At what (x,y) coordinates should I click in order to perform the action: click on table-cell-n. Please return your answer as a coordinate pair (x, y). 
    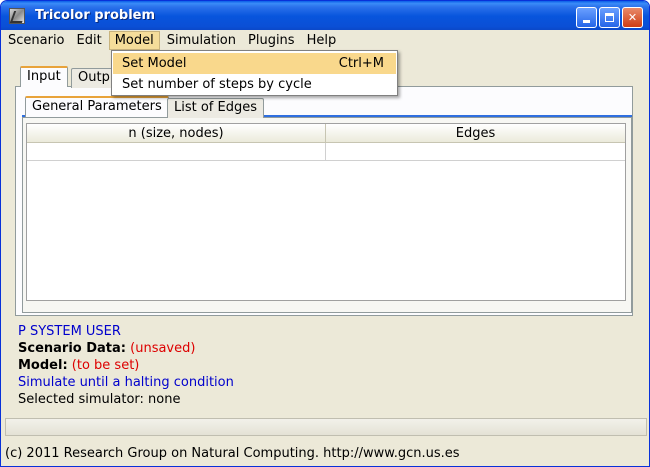
    Looking at the image, I should click on (176, 152).